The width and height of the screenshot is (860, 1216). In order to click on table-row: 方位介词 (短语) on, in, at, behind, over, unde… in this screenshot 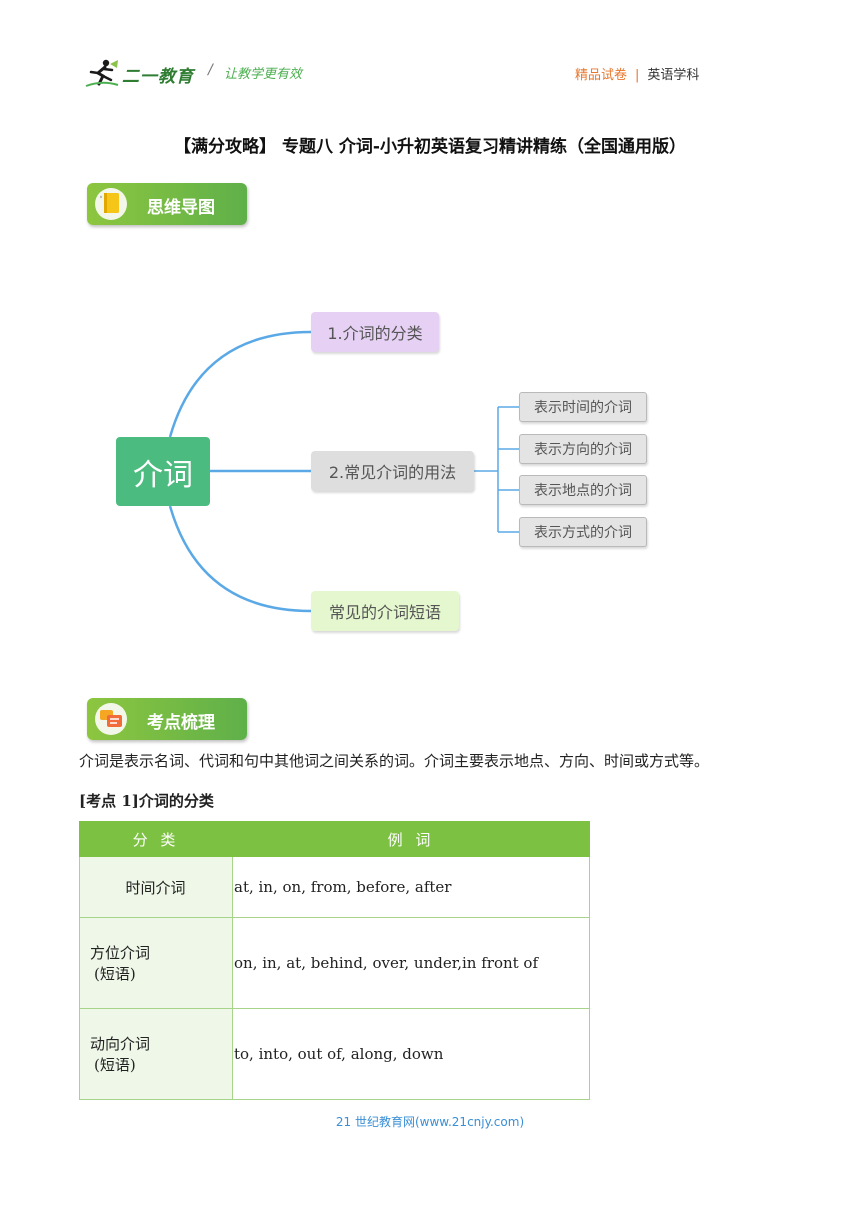, I will do `click(334, 963)`.